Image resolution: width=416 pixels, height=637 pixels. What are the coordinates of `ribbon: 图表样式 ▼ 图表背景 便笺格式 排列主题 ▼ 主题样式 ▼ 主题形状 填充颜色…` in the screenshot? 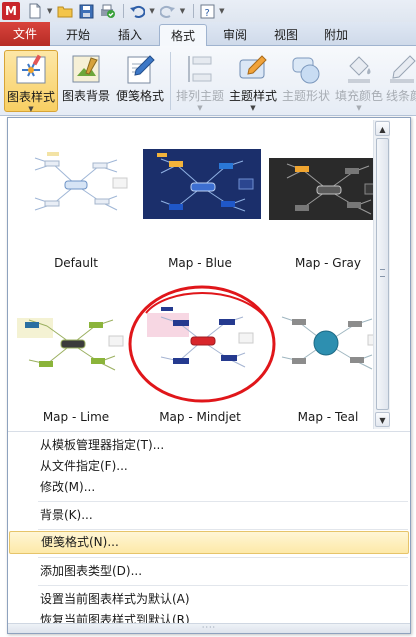 It's located at (208, 81).